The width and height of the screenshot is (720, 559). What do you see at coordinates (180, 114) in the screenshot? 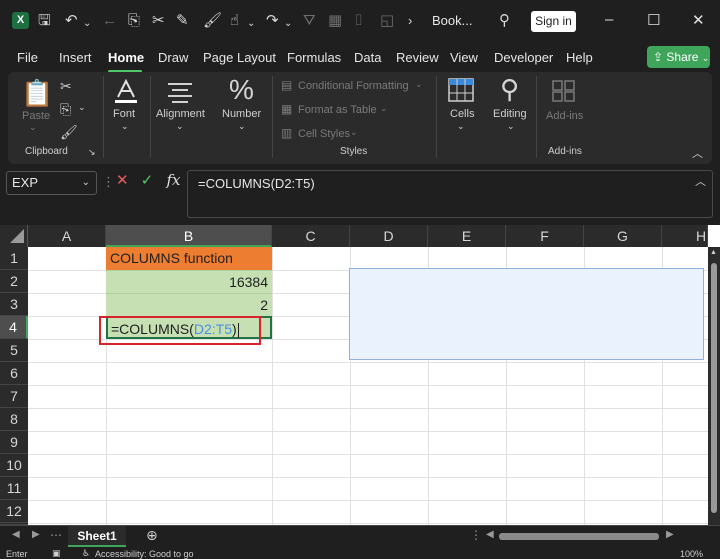
I see `alignment-label: Alignment` at bounding box center [180, 114].